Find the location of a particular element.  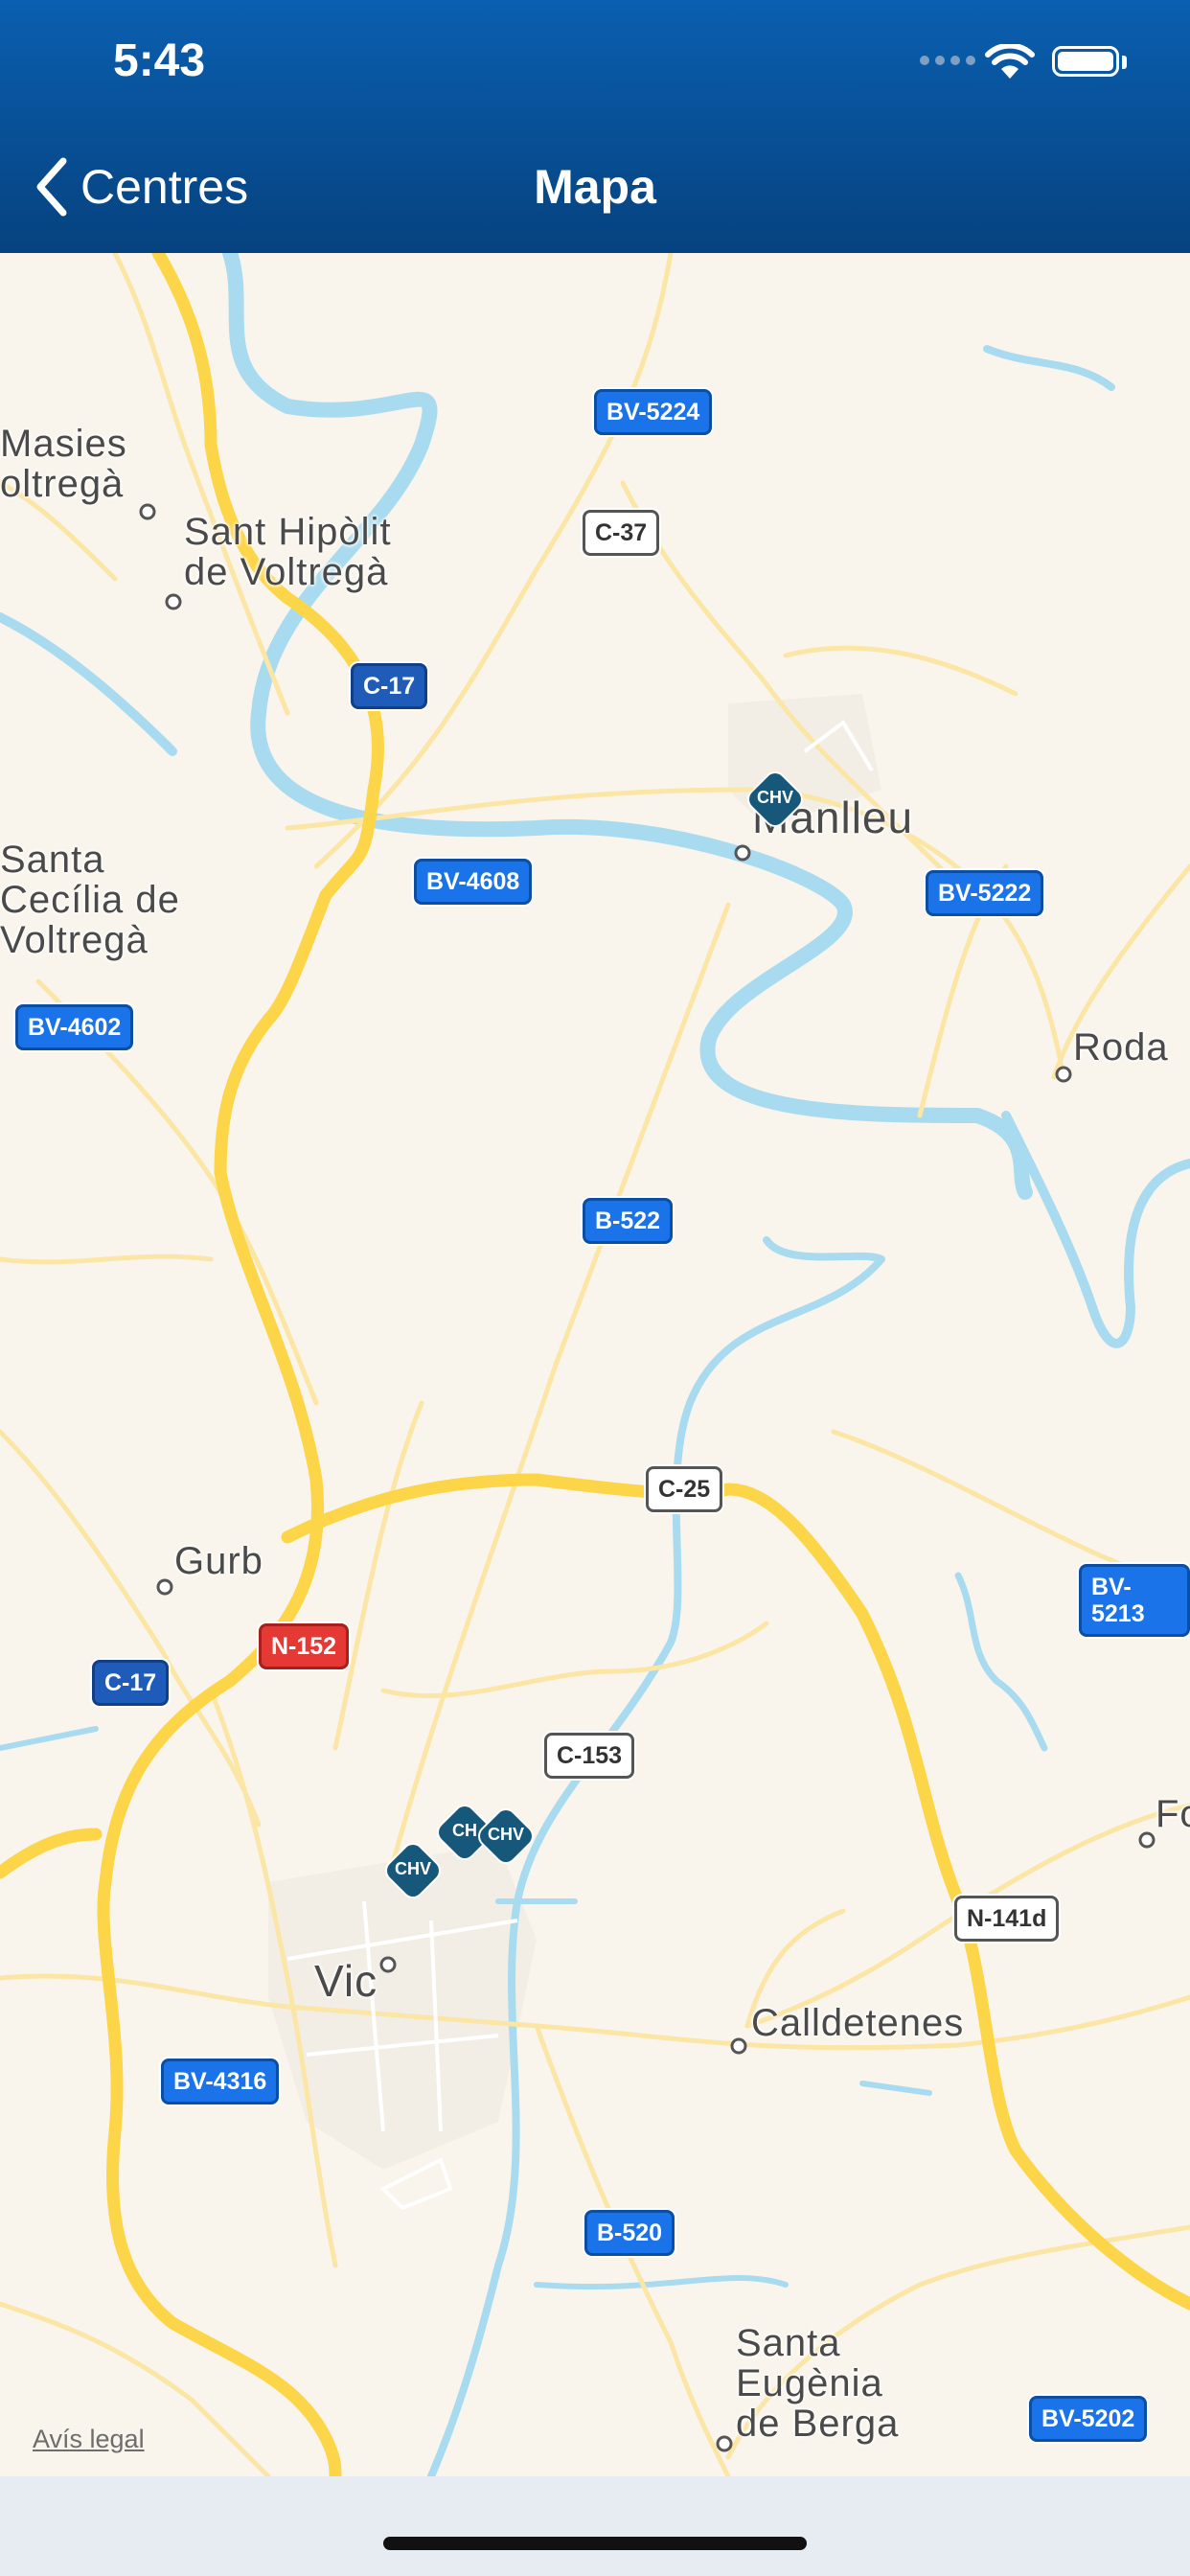

road-shield-b522: B-522 is located at coordinates (629, 1221).